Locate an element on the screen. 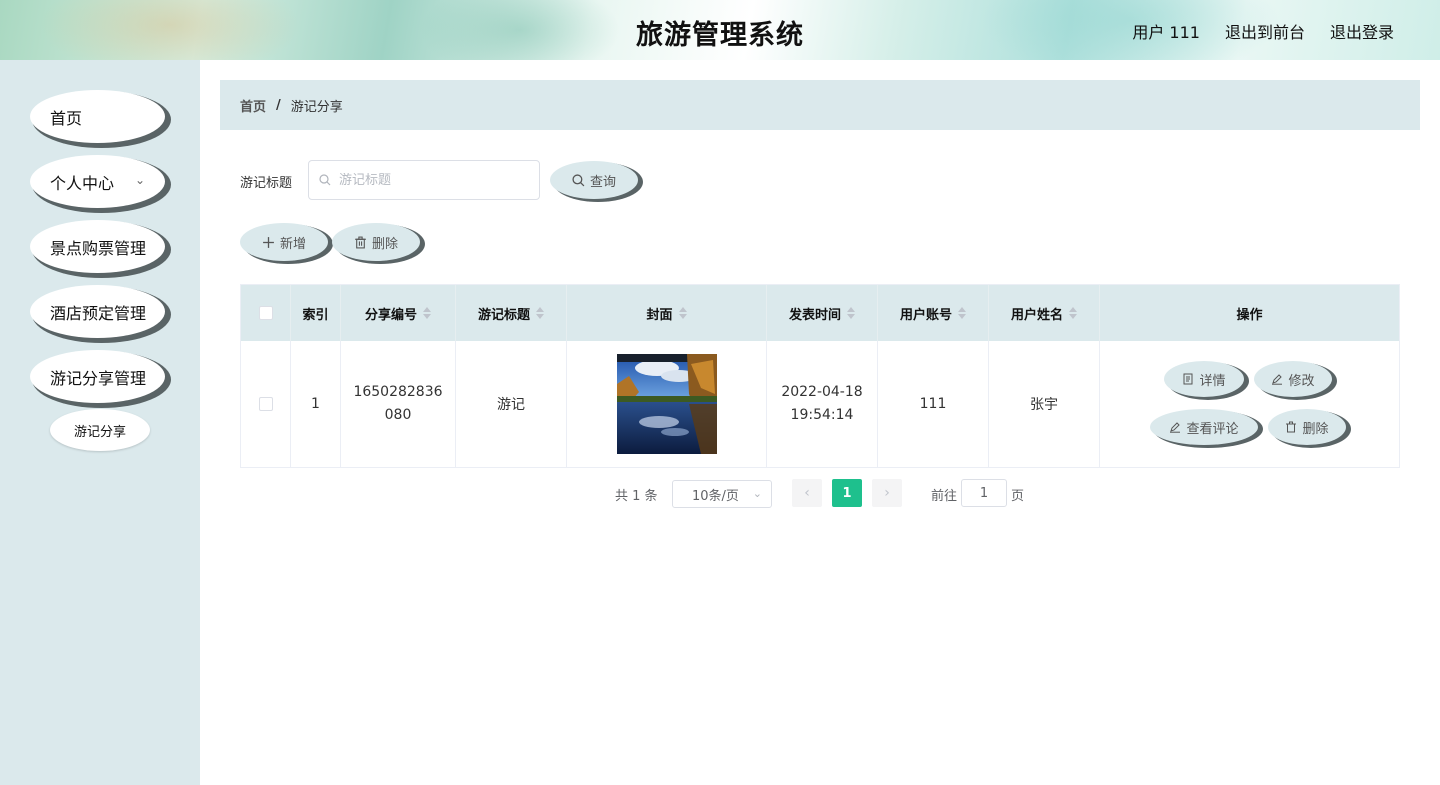 This screenshot has height=785, width=1440. prev-page-button: ‹ is located at coordinates (807, 493).